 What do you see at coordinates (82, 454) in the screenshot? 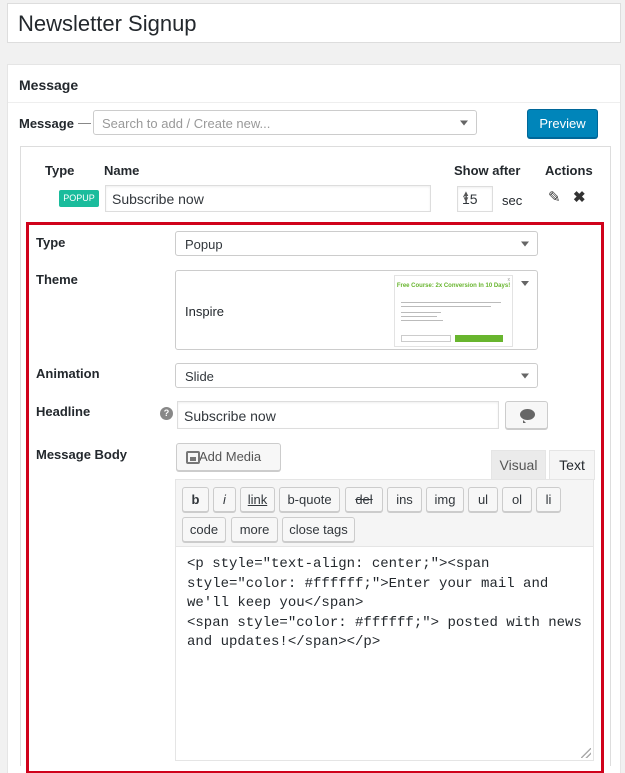
I see `message-body-label: Message Body` at bounding box center [82, 454].